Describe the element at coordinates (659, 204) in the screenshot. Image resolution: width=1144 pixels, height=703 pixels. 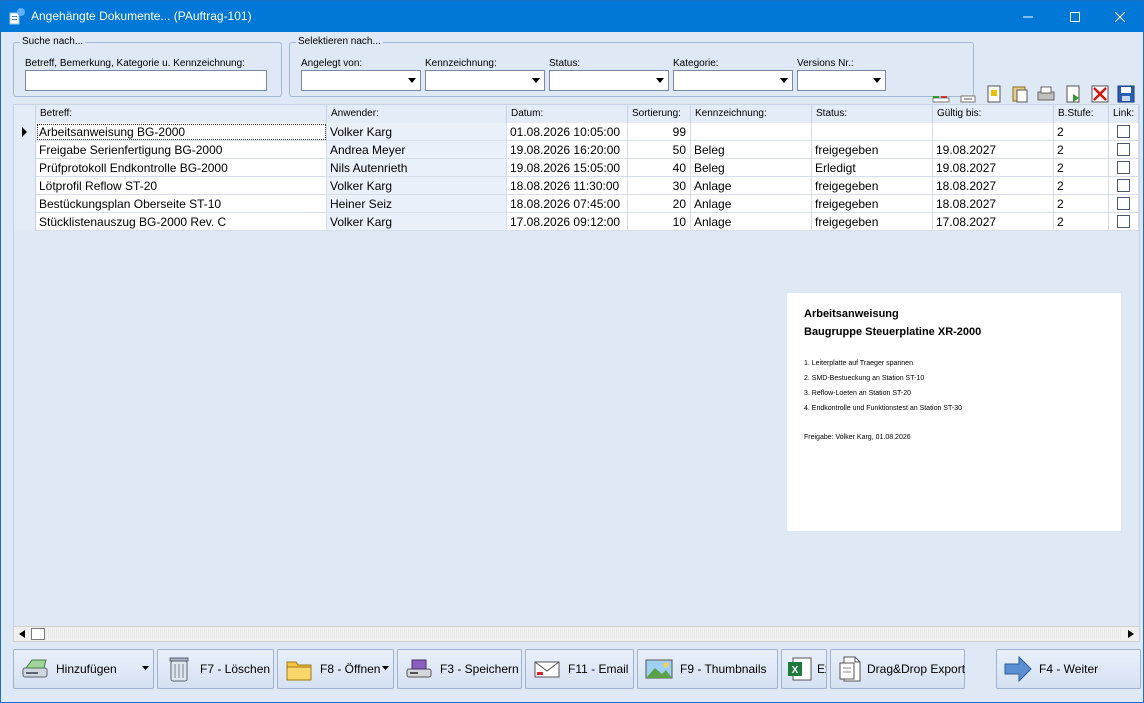
I see `cell-sortierung: 20` at that location.